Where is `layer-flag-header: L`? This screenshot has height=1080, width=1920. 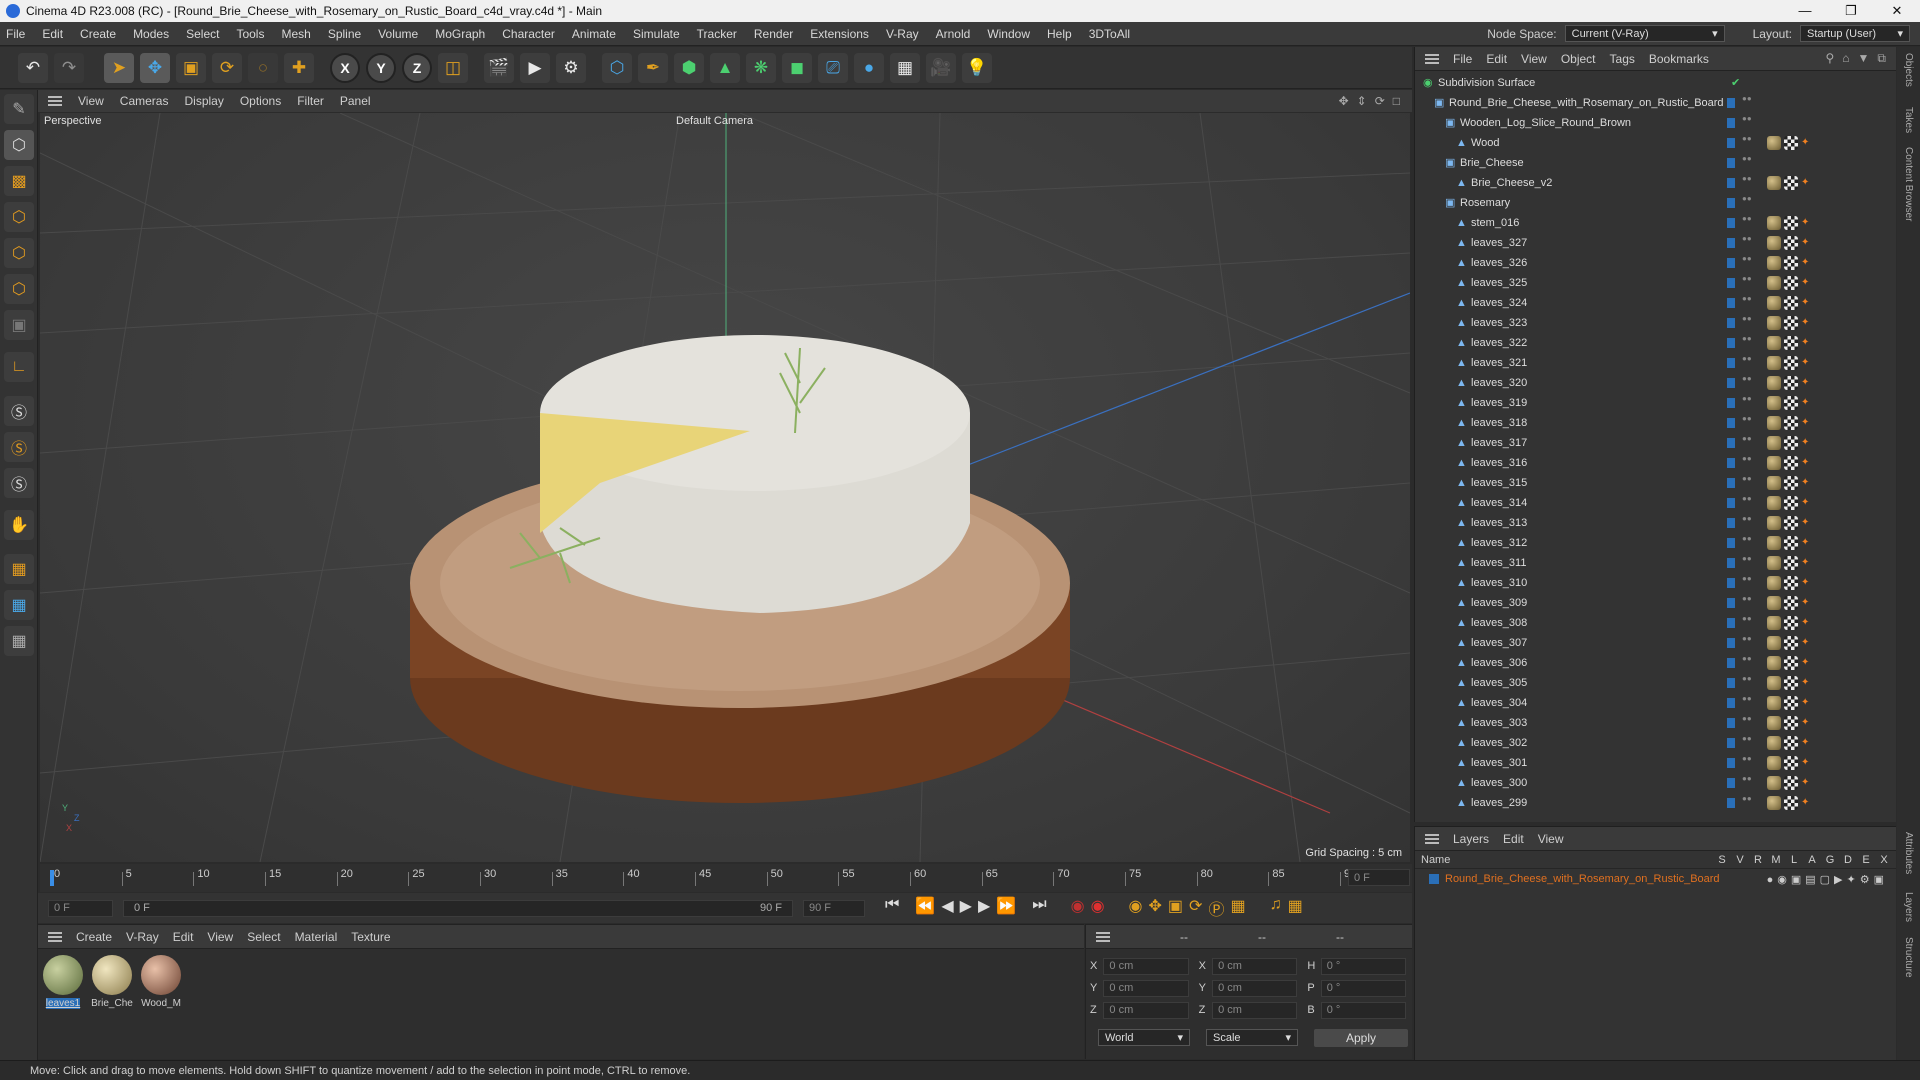 layer-flag-header: L is located at coordinates (1794, 860).